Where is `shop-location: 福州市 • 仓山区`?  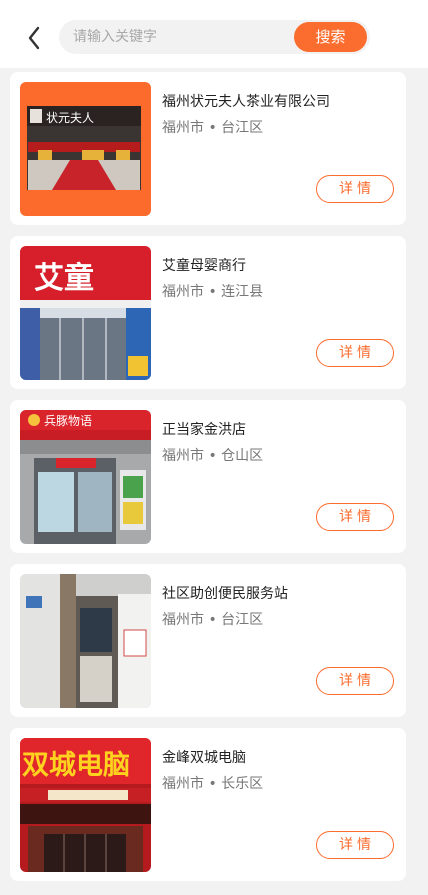
shop-location: 福州市 • 仓山区 is located at coordinates (213, 456).